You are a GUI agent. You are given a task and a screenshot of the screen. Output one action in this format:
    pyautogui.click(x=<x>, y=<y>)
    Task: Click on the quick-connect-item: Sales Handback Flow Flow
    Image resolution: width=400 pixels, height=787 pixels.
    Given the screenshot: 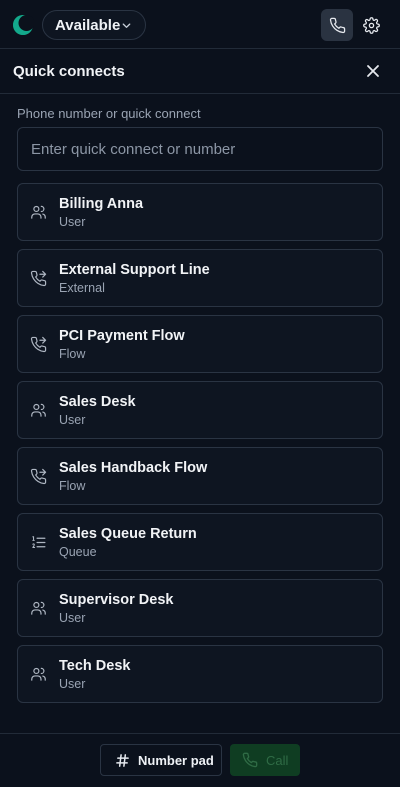 What is the action you would take?
    pyautogui.click(x=200, y=476)
    